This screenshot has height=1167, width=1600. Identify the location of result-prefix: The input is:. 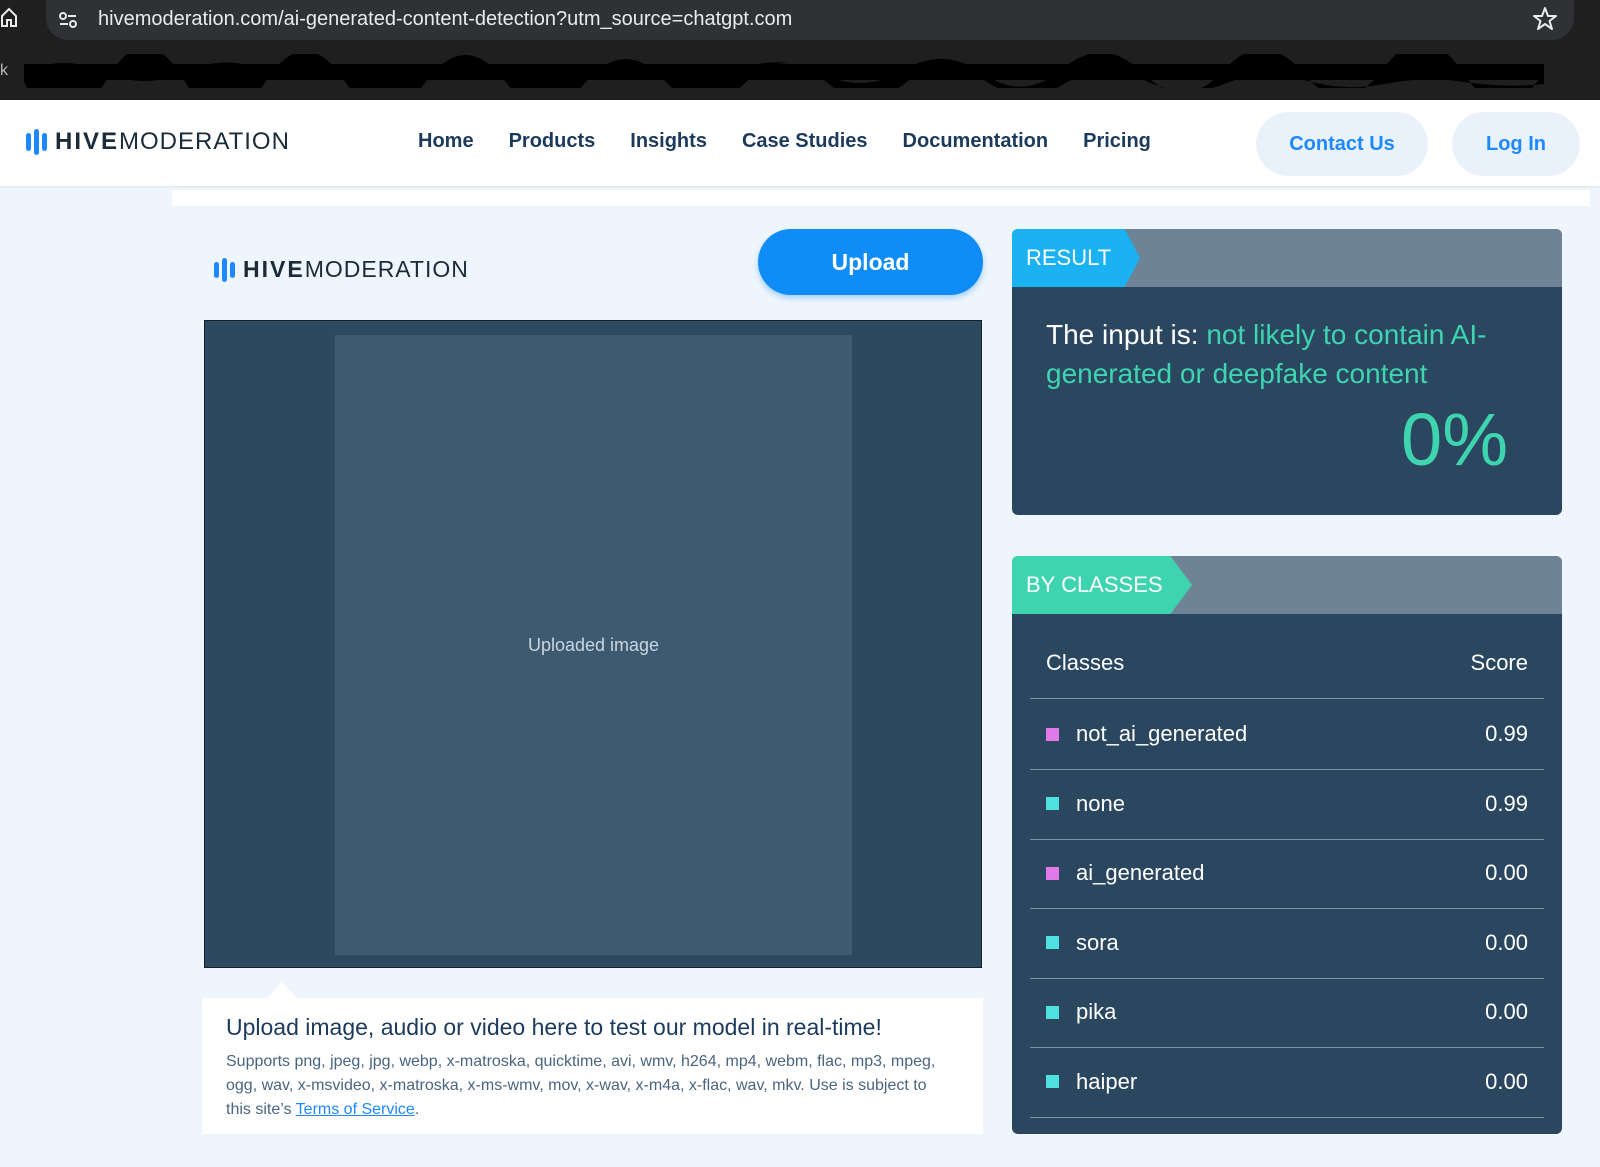
(1126, 334).